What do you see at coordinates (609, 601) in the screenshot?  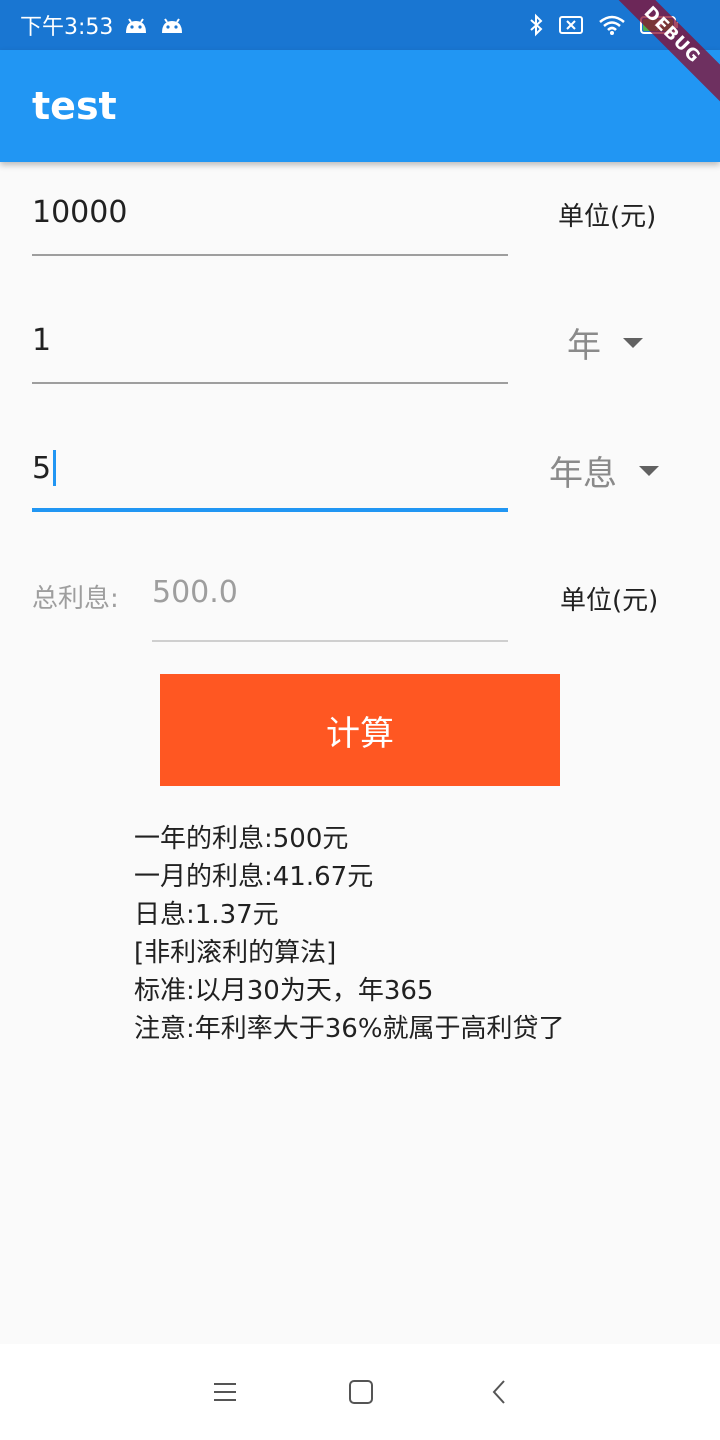 I see `total-interest-unit-label: 单位(元)` at bounding box center [609, 601].